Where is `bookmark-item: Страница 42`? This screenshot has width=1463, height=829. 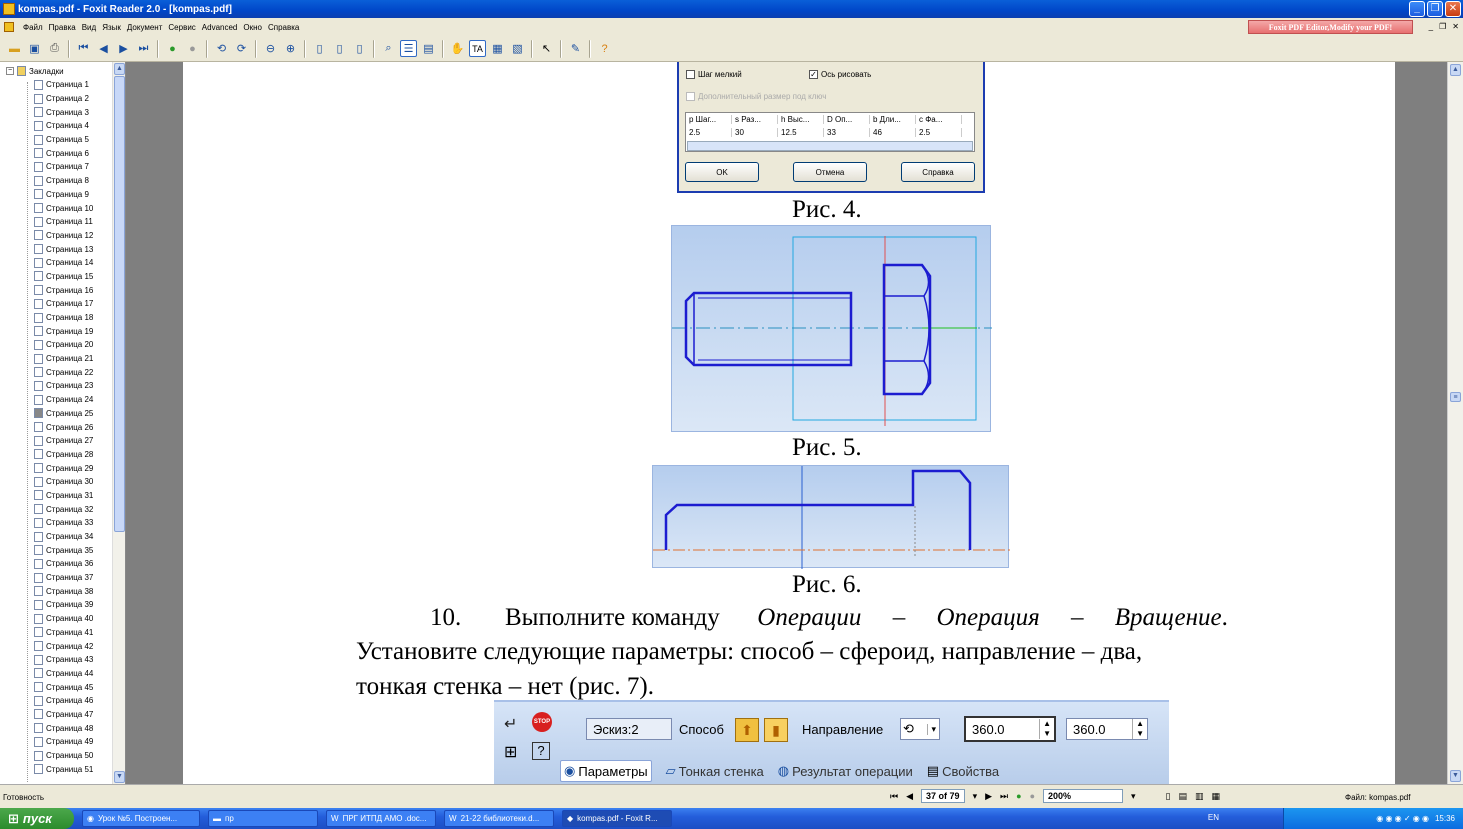
bookmark-item: Страница 42 is located at coordinates (63, 646).